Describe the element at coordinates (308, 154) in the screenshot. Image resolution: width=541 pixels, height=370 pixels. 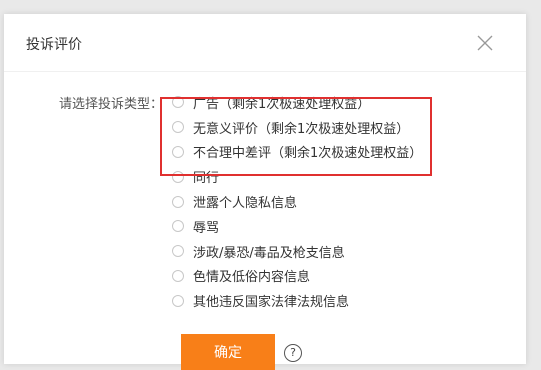
I see `option-label: 不合理中差评（剩余1次极速处理权益）` at that location.